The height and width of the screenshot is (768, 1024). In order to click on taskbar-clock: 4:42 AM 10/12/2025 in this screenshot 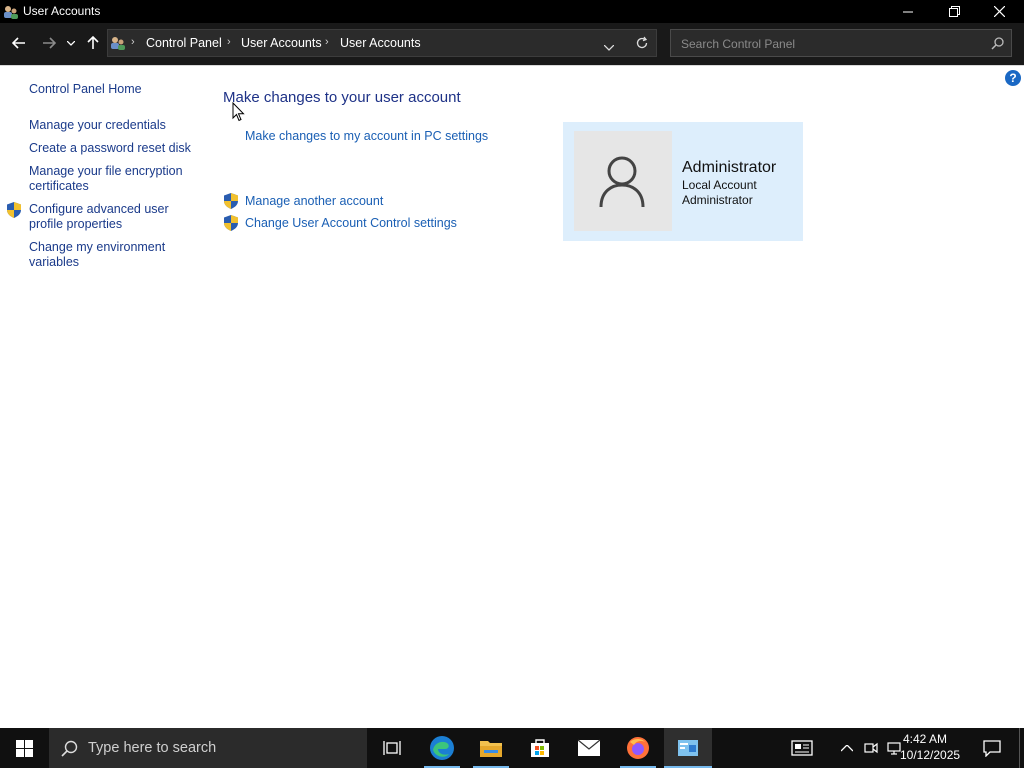, I will do `click(930, 747)`.